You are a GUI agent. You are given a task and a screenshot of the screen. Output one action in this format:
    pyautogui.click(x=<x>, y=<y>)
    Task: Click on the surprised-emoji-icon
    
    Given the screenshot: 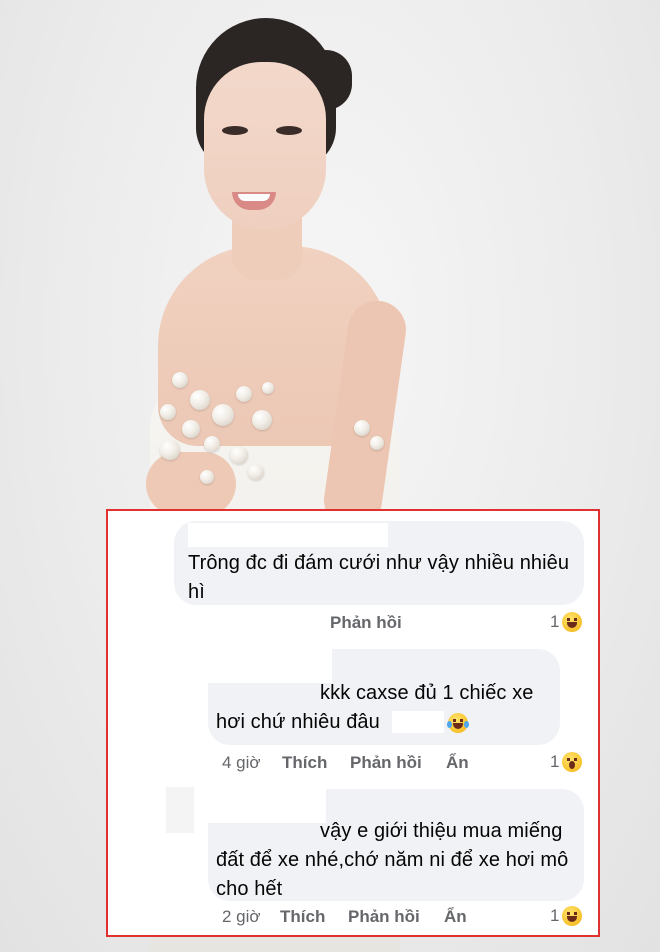 What is the action you would take?
    pyautogui.click(x=572, y=762)
    